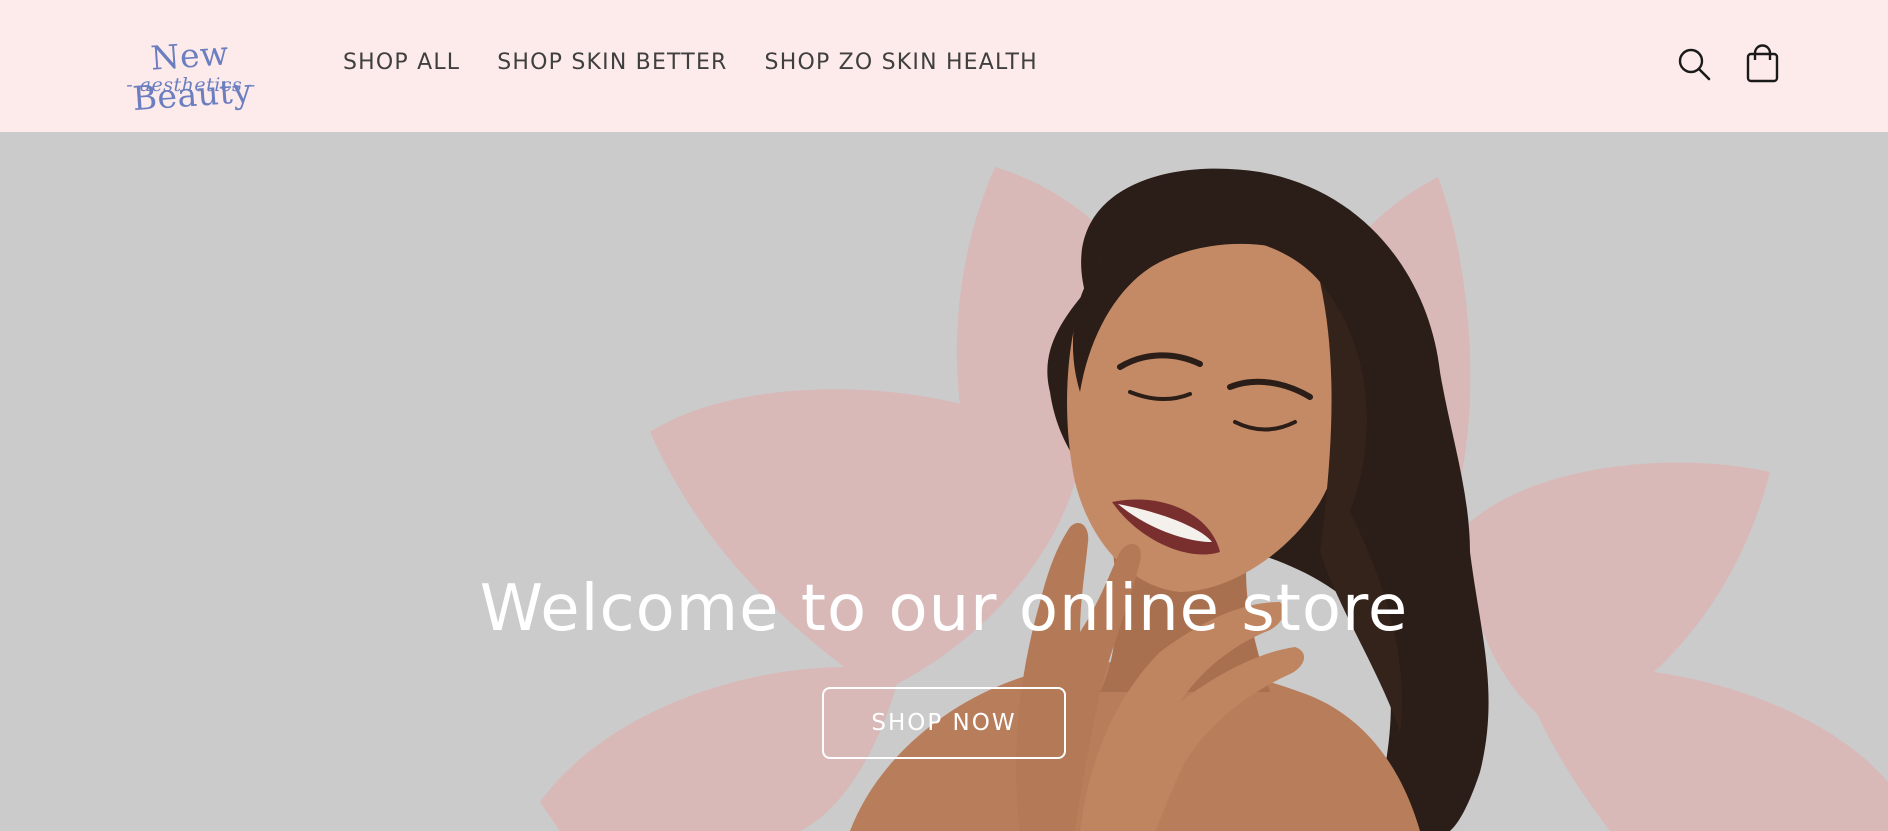  I want to click on nav-item-shop-zo-skin-health: SHOP ZO SKIN HEALTH, so click(901, 62).